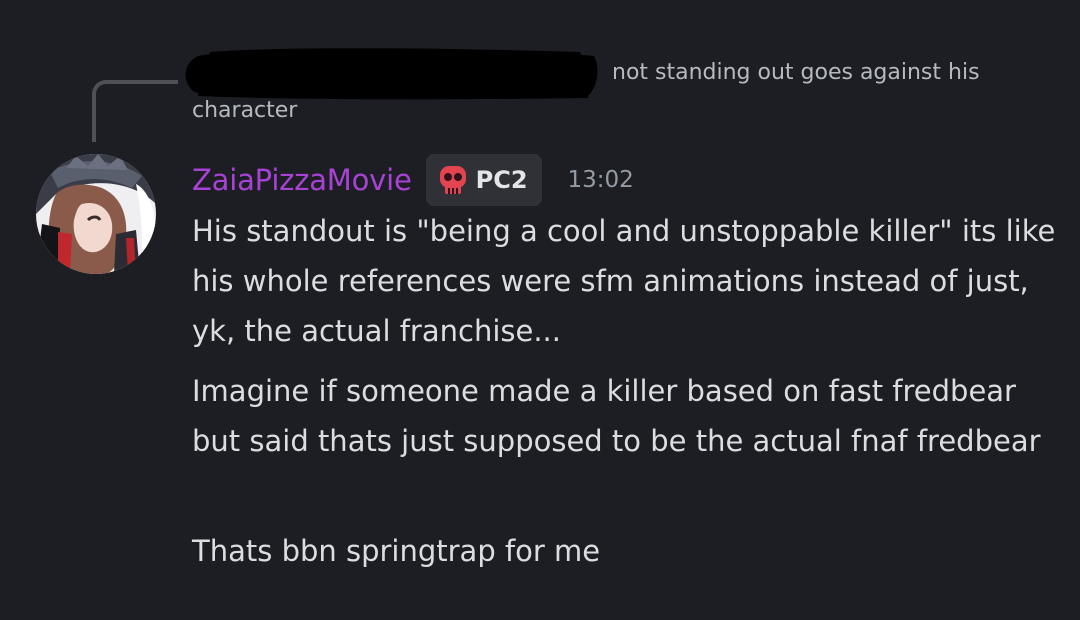  What do you see at coordinates (135, 111) in the screenshot?
I see `reply-connector` at bounding box center [135, 111].